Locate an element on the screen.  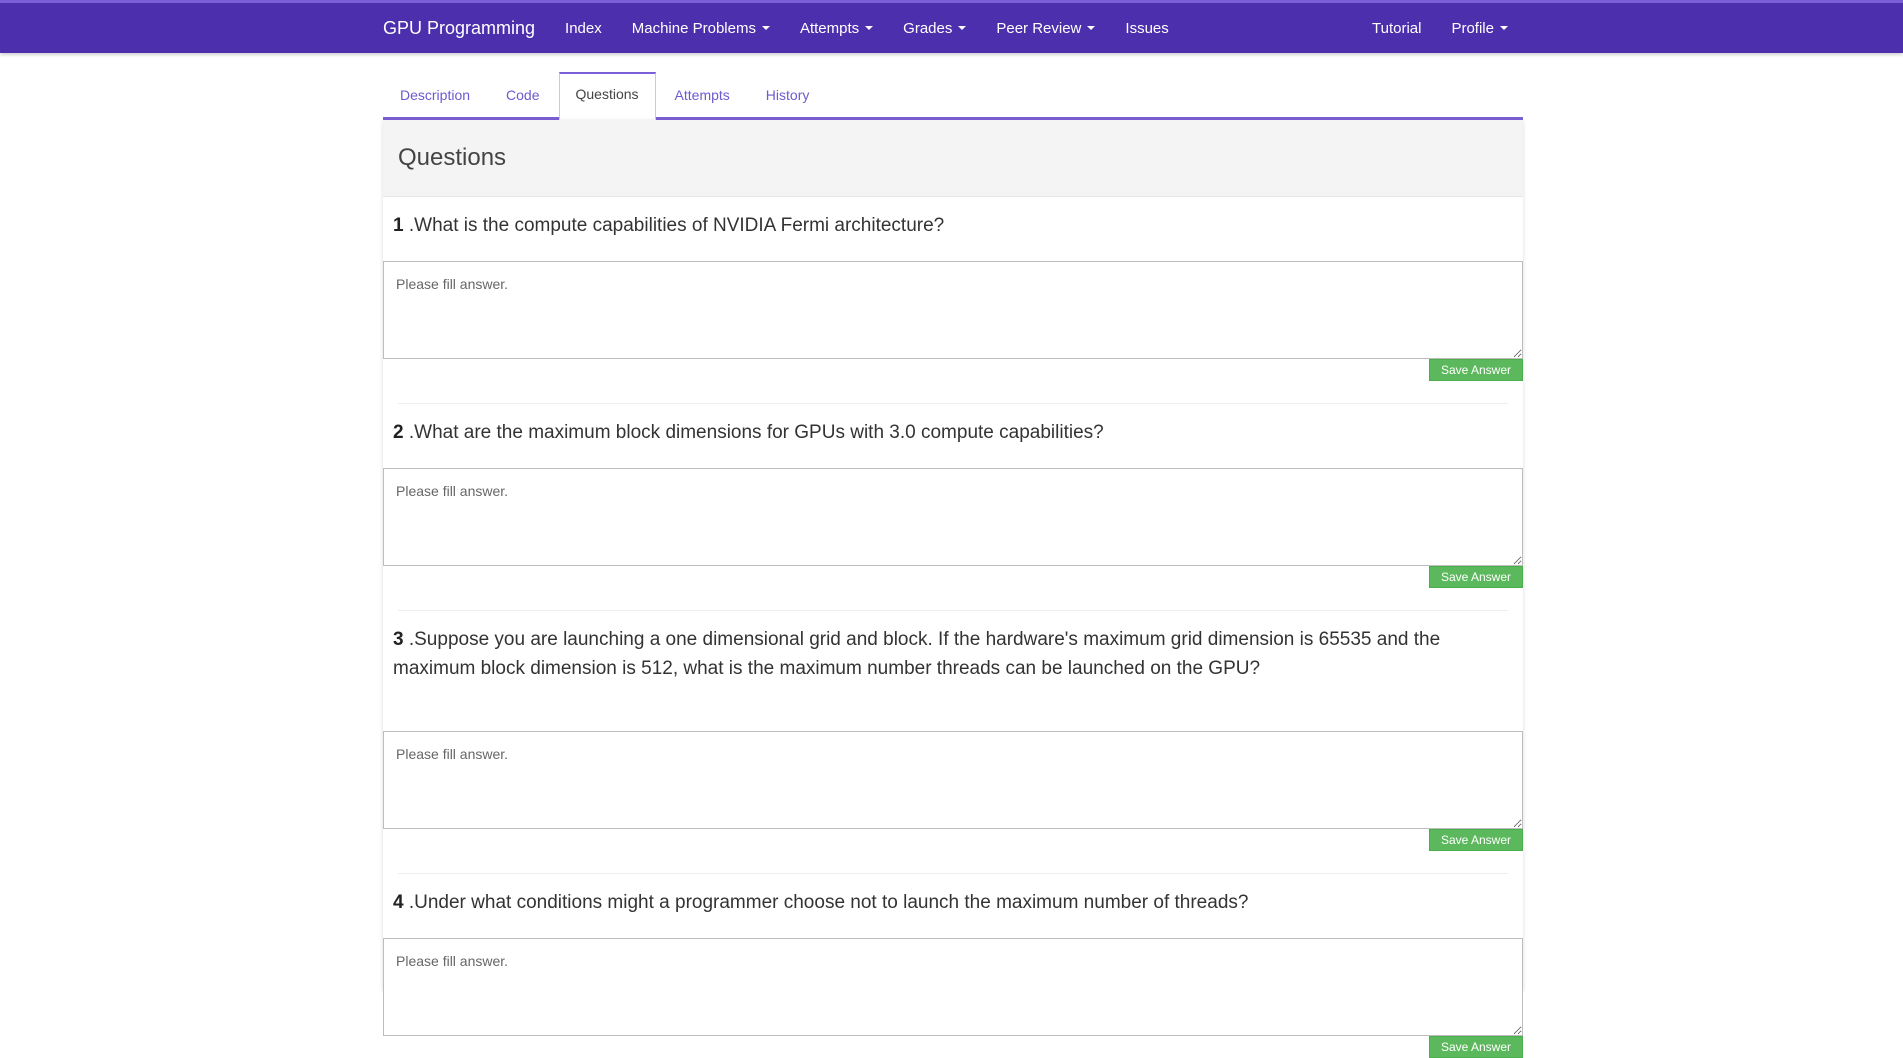
question-number: 4 is located at coordinates (398, 902).